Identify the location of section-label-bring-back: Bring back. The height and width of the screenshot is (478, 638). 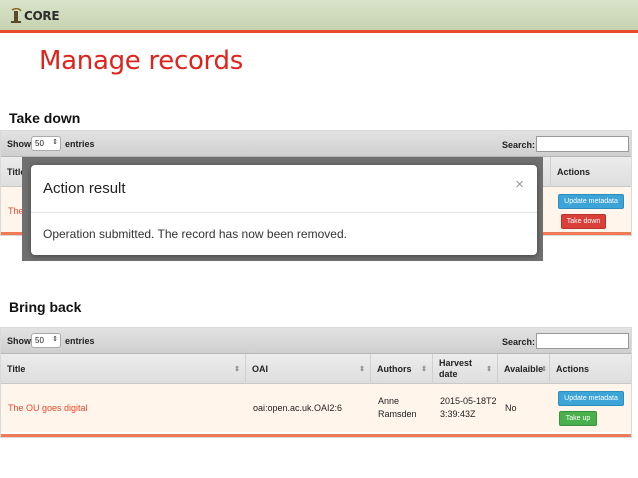
(45, 307).